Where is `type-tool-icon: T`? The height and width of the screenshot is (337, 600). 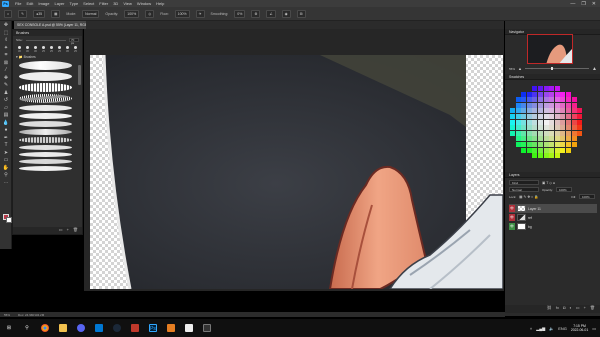 type-tool-icon: T is located at coordinates (6, 145).